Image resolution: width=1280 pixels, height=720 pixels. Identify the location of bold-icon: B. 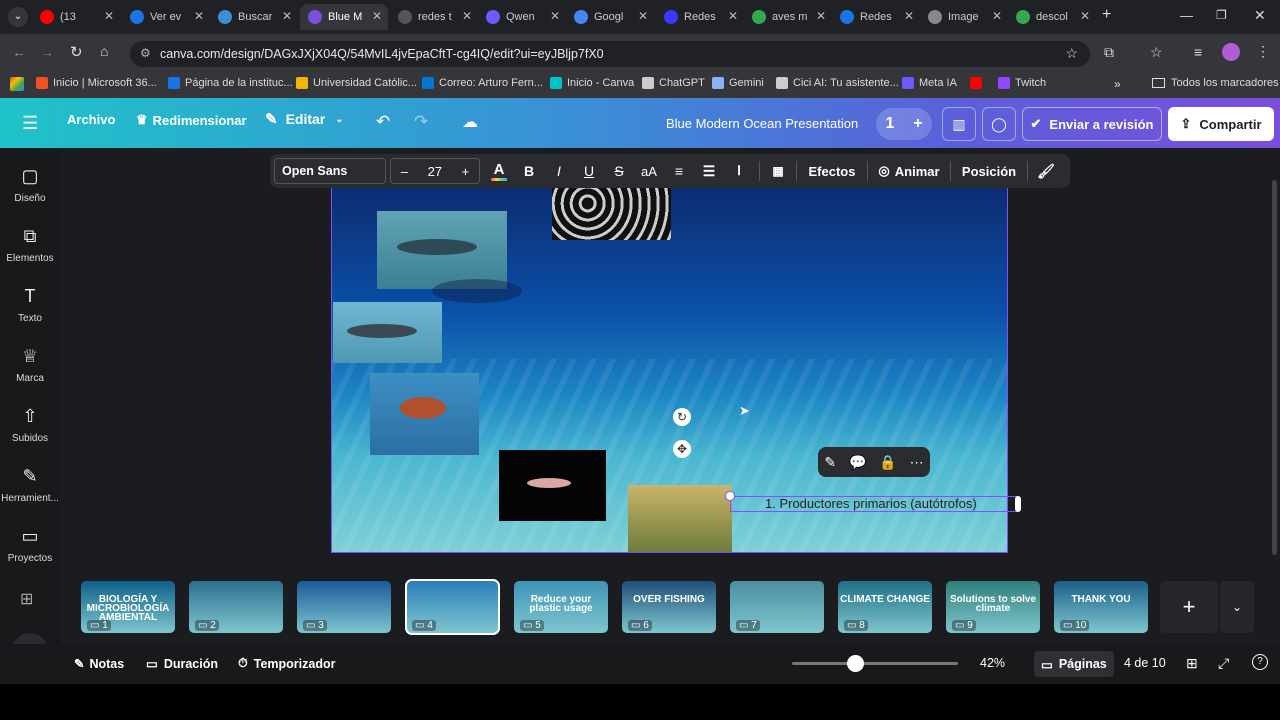
(529, 171).